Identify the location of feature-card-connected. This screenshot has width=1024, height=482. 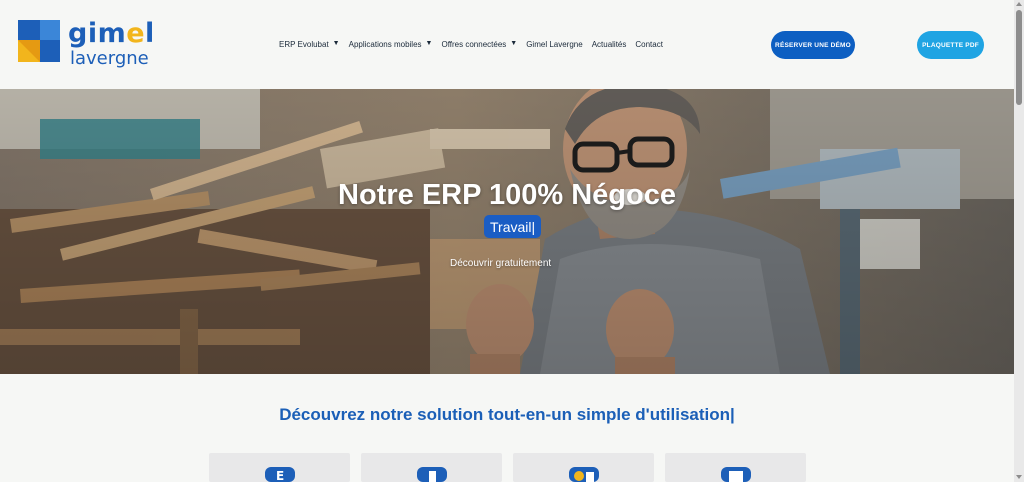
(583, 467).